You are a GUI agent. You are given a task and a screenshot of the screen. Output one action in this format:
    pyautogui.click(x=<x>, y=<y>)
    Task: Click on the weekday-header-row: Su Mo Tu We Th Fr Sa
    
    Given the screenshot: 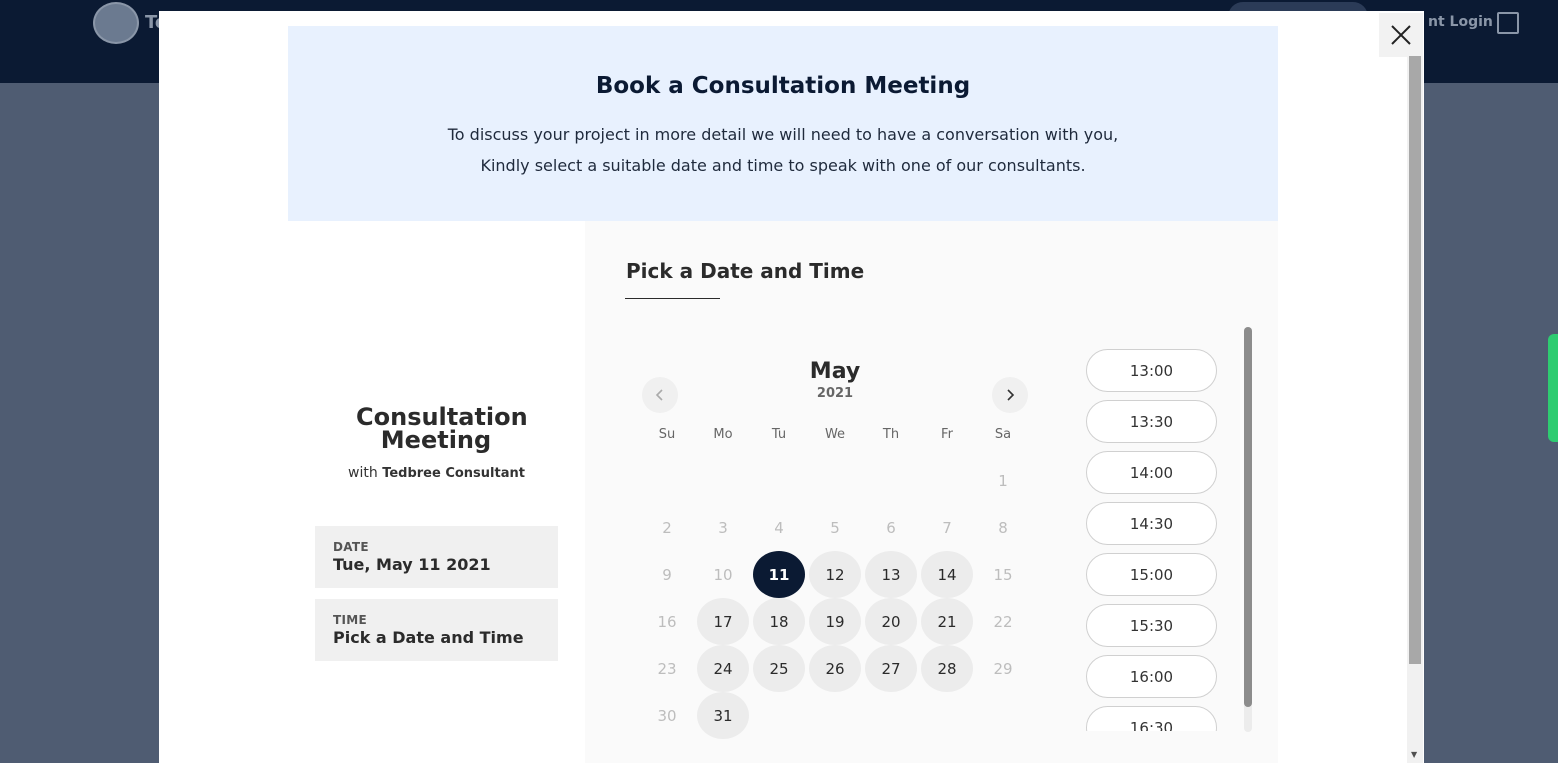 What is the action you would take?
    pyautogui.click(x=835, y=434)
    